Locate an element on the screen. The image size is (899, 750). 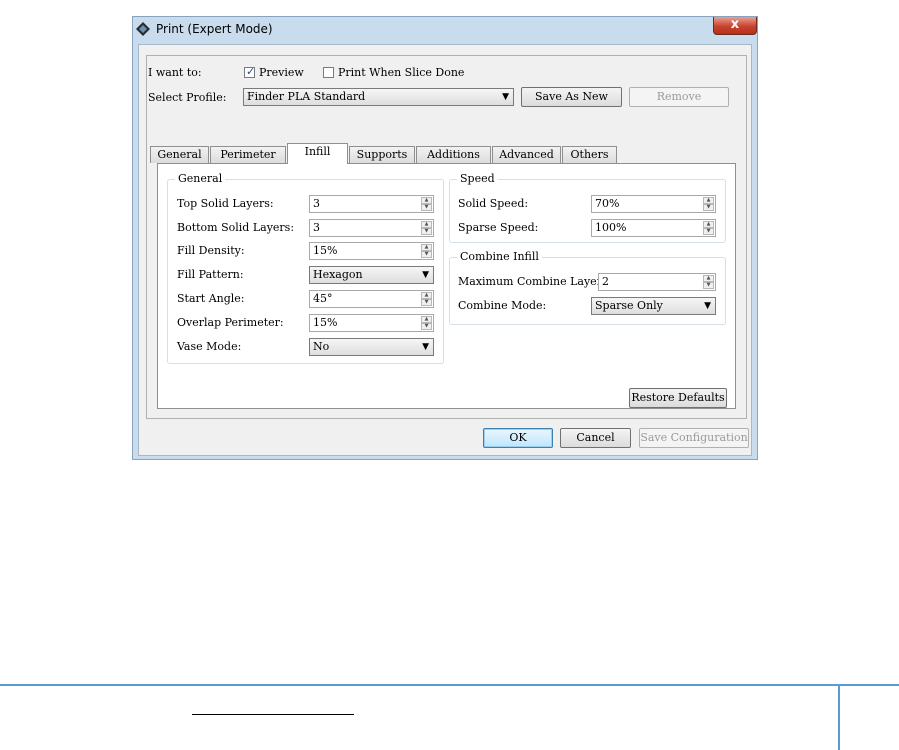
save-configuration-button: Save Configuration is located at coordinates (694, 438).